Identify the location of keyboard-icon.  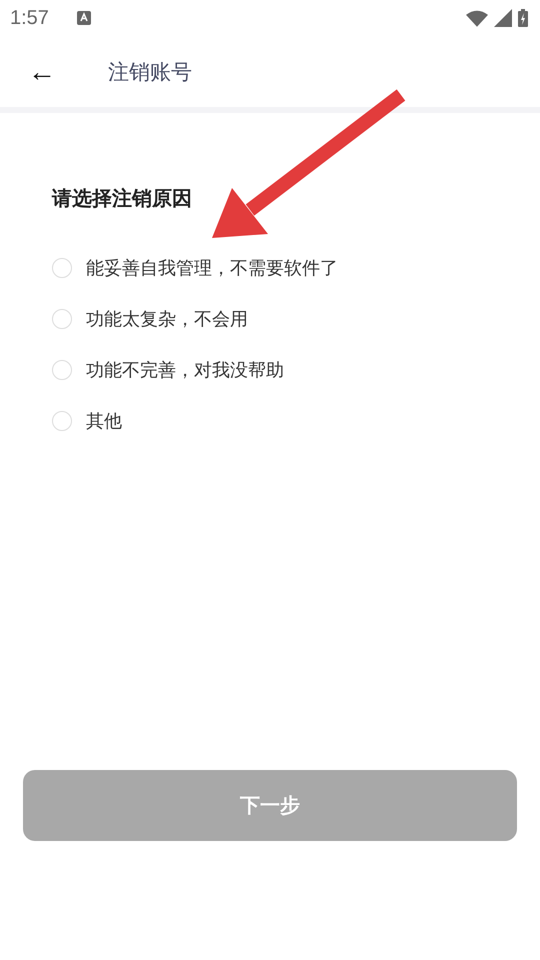
(83, 18).